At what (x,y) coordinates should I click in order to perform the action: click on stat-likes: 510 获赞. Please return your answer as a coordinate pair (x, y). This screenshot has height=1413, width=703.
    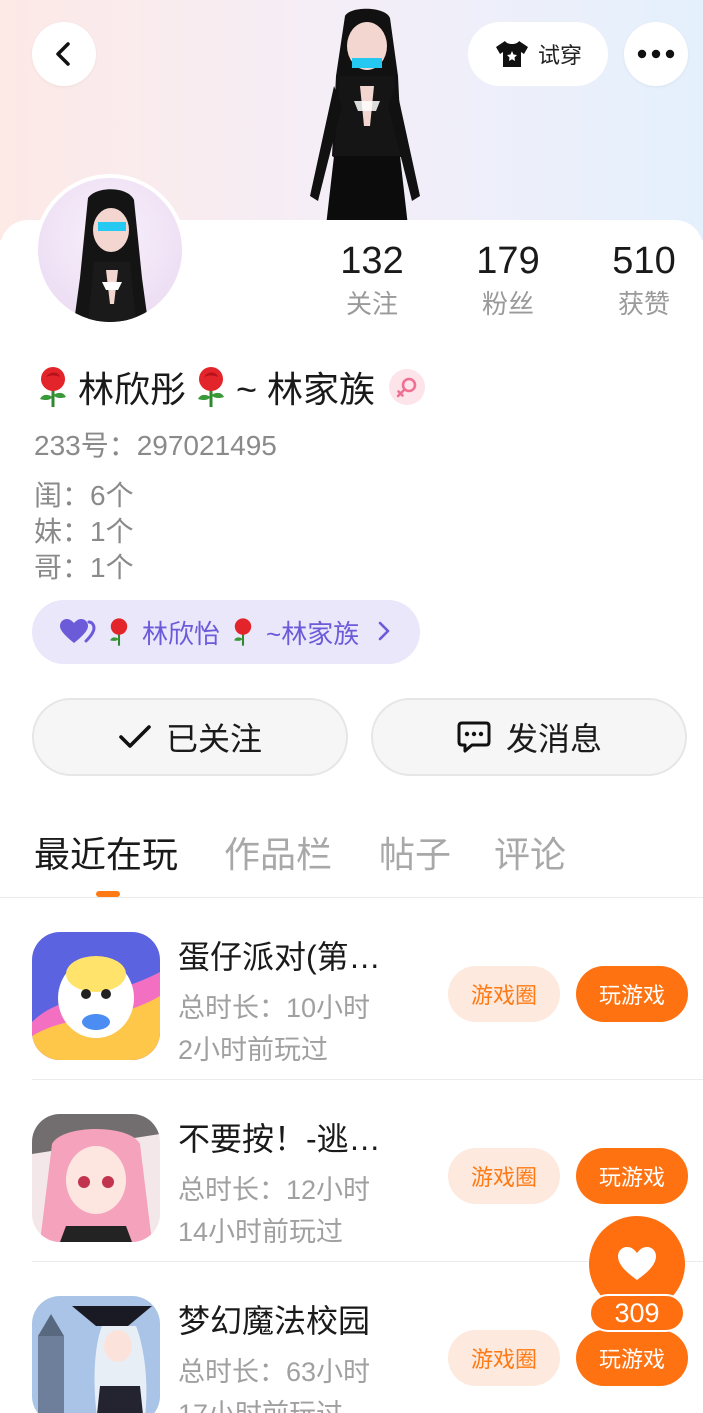
    Looking at the image, I should click on (643, 281).